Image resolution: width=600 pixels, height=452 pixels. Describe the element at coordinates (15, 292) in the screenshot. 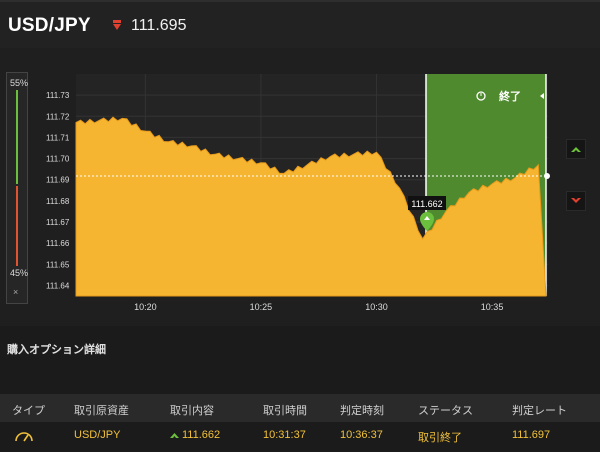

I see `close-sentiment-button: ×` at that location.